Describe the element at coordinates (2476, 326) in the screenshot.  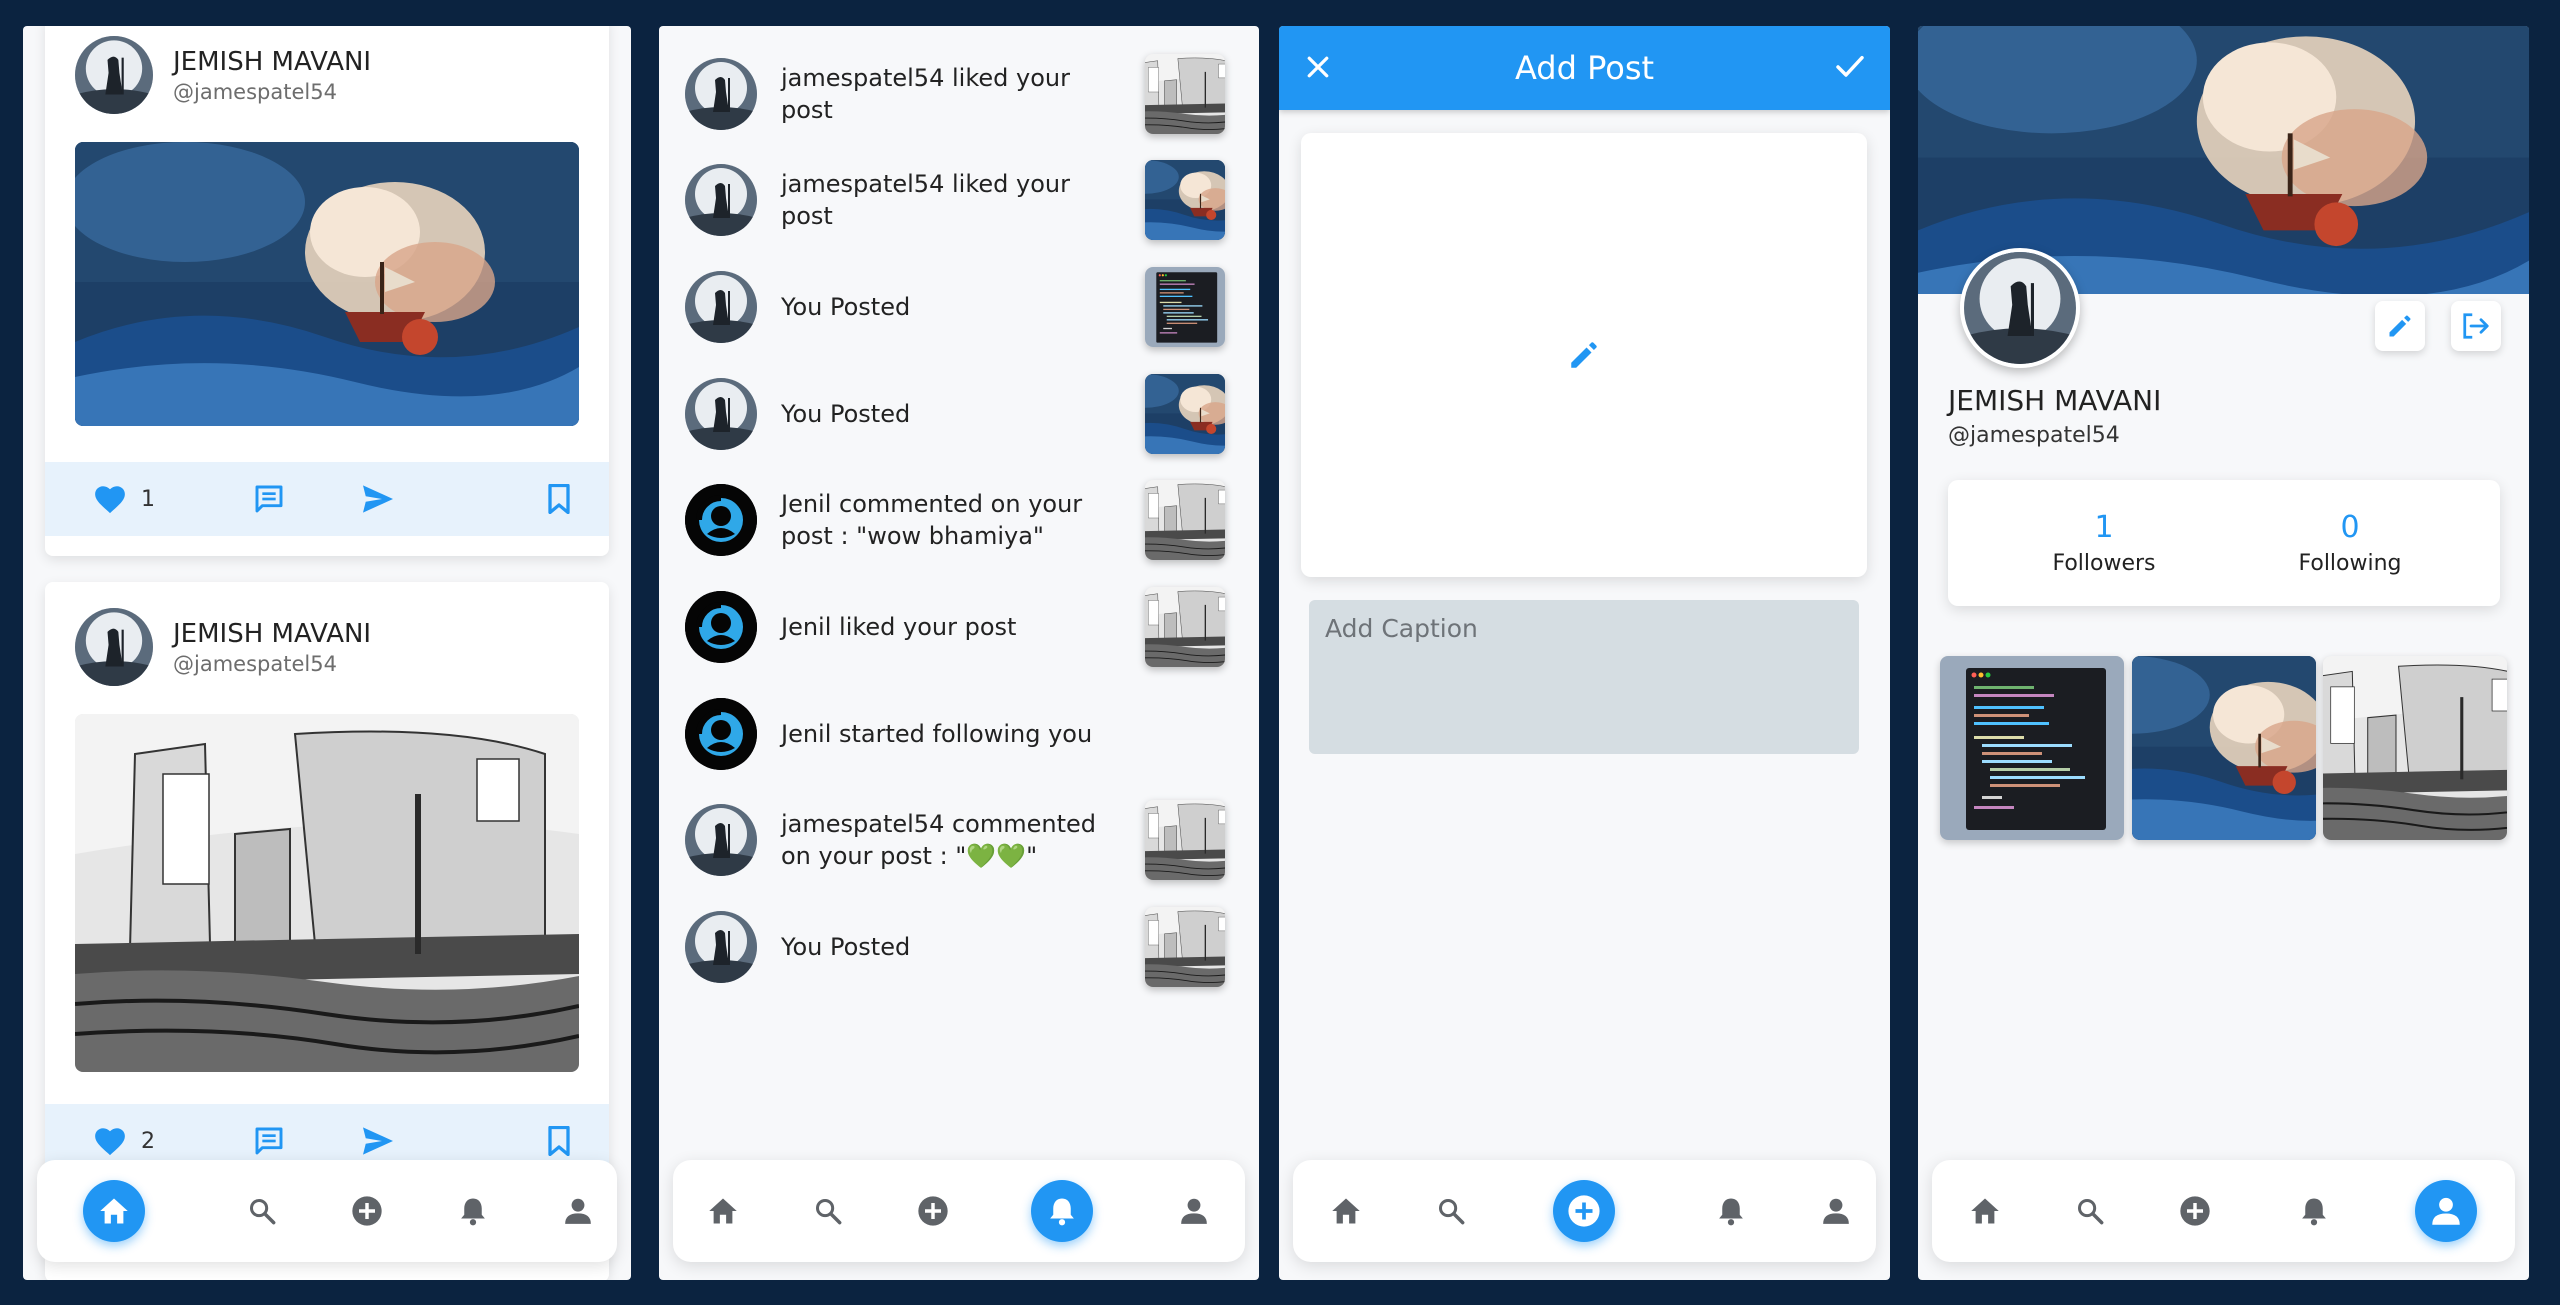
I see `logout-button` at that location.